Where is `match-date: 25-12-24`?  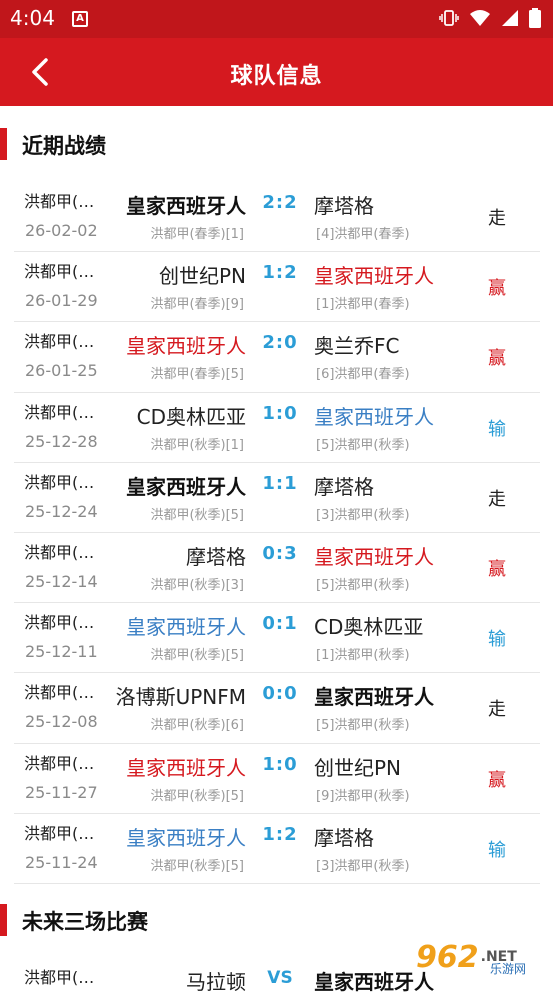
match-date: 25-12-24 is located at coordinates (61, 511).